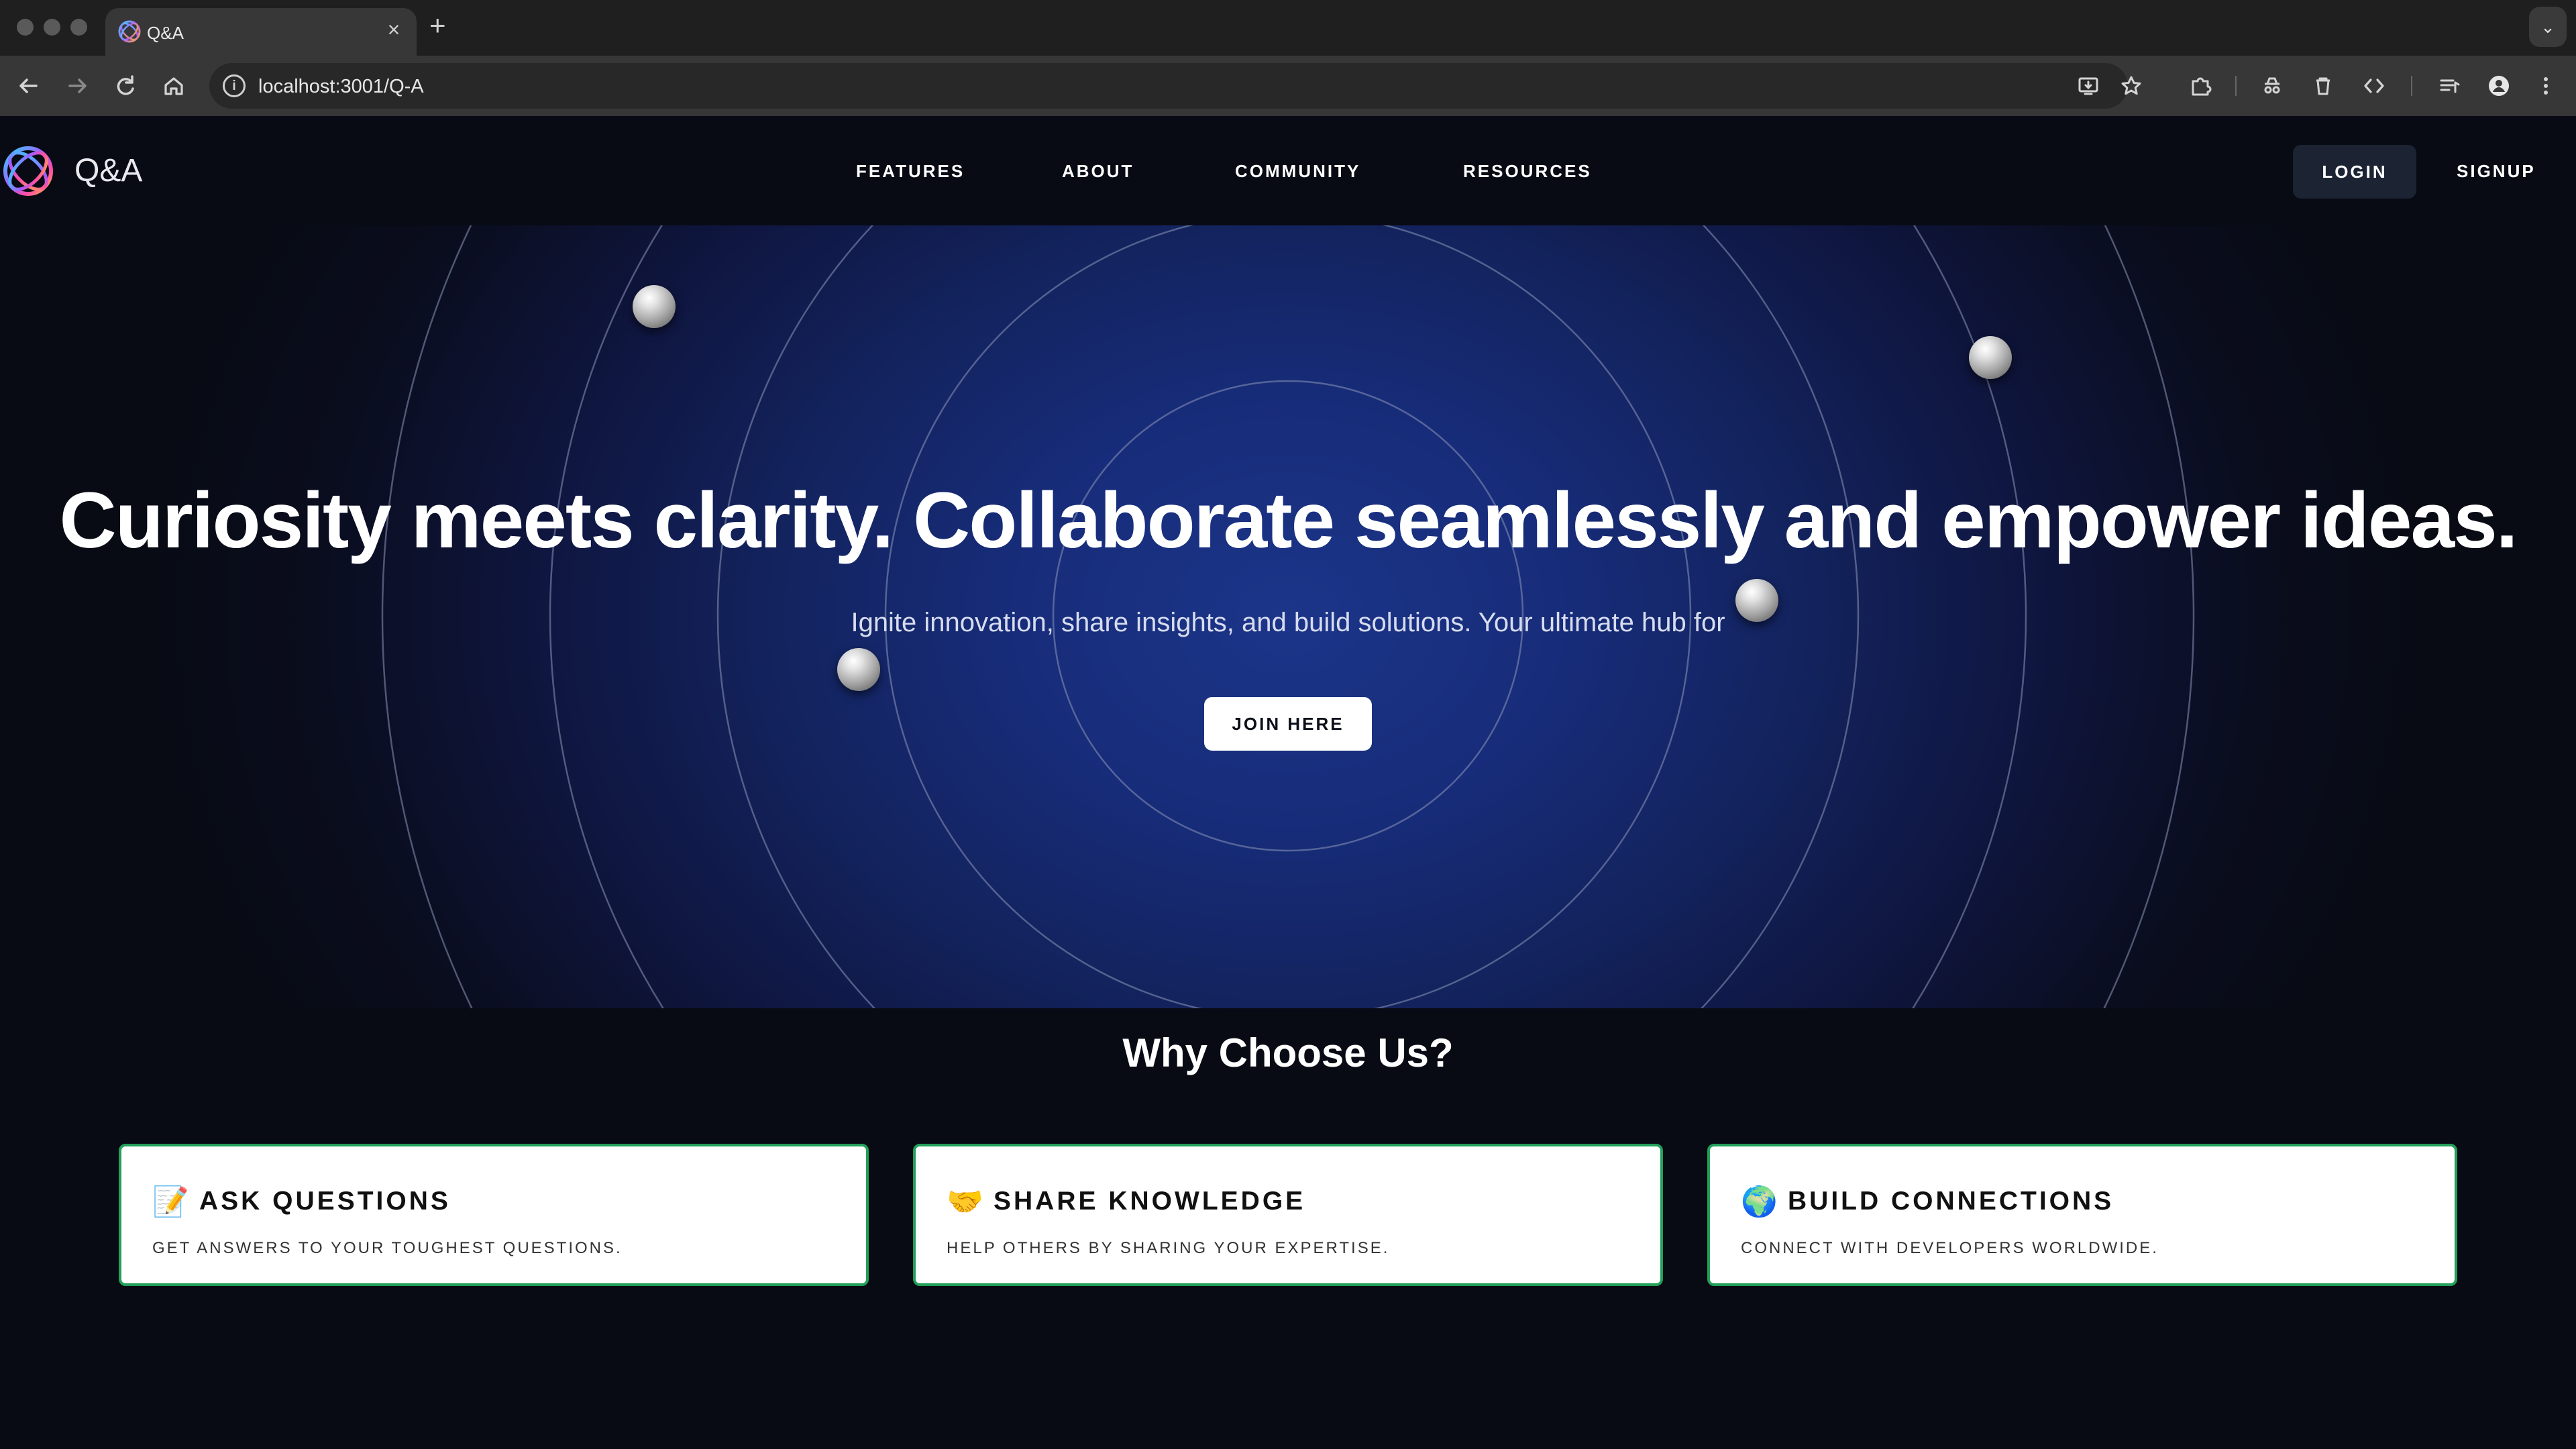 The image size is (2576, 1449). I want to click on feature-card-title: SHARE KNOWLEDGE, so click(1150, 1201).